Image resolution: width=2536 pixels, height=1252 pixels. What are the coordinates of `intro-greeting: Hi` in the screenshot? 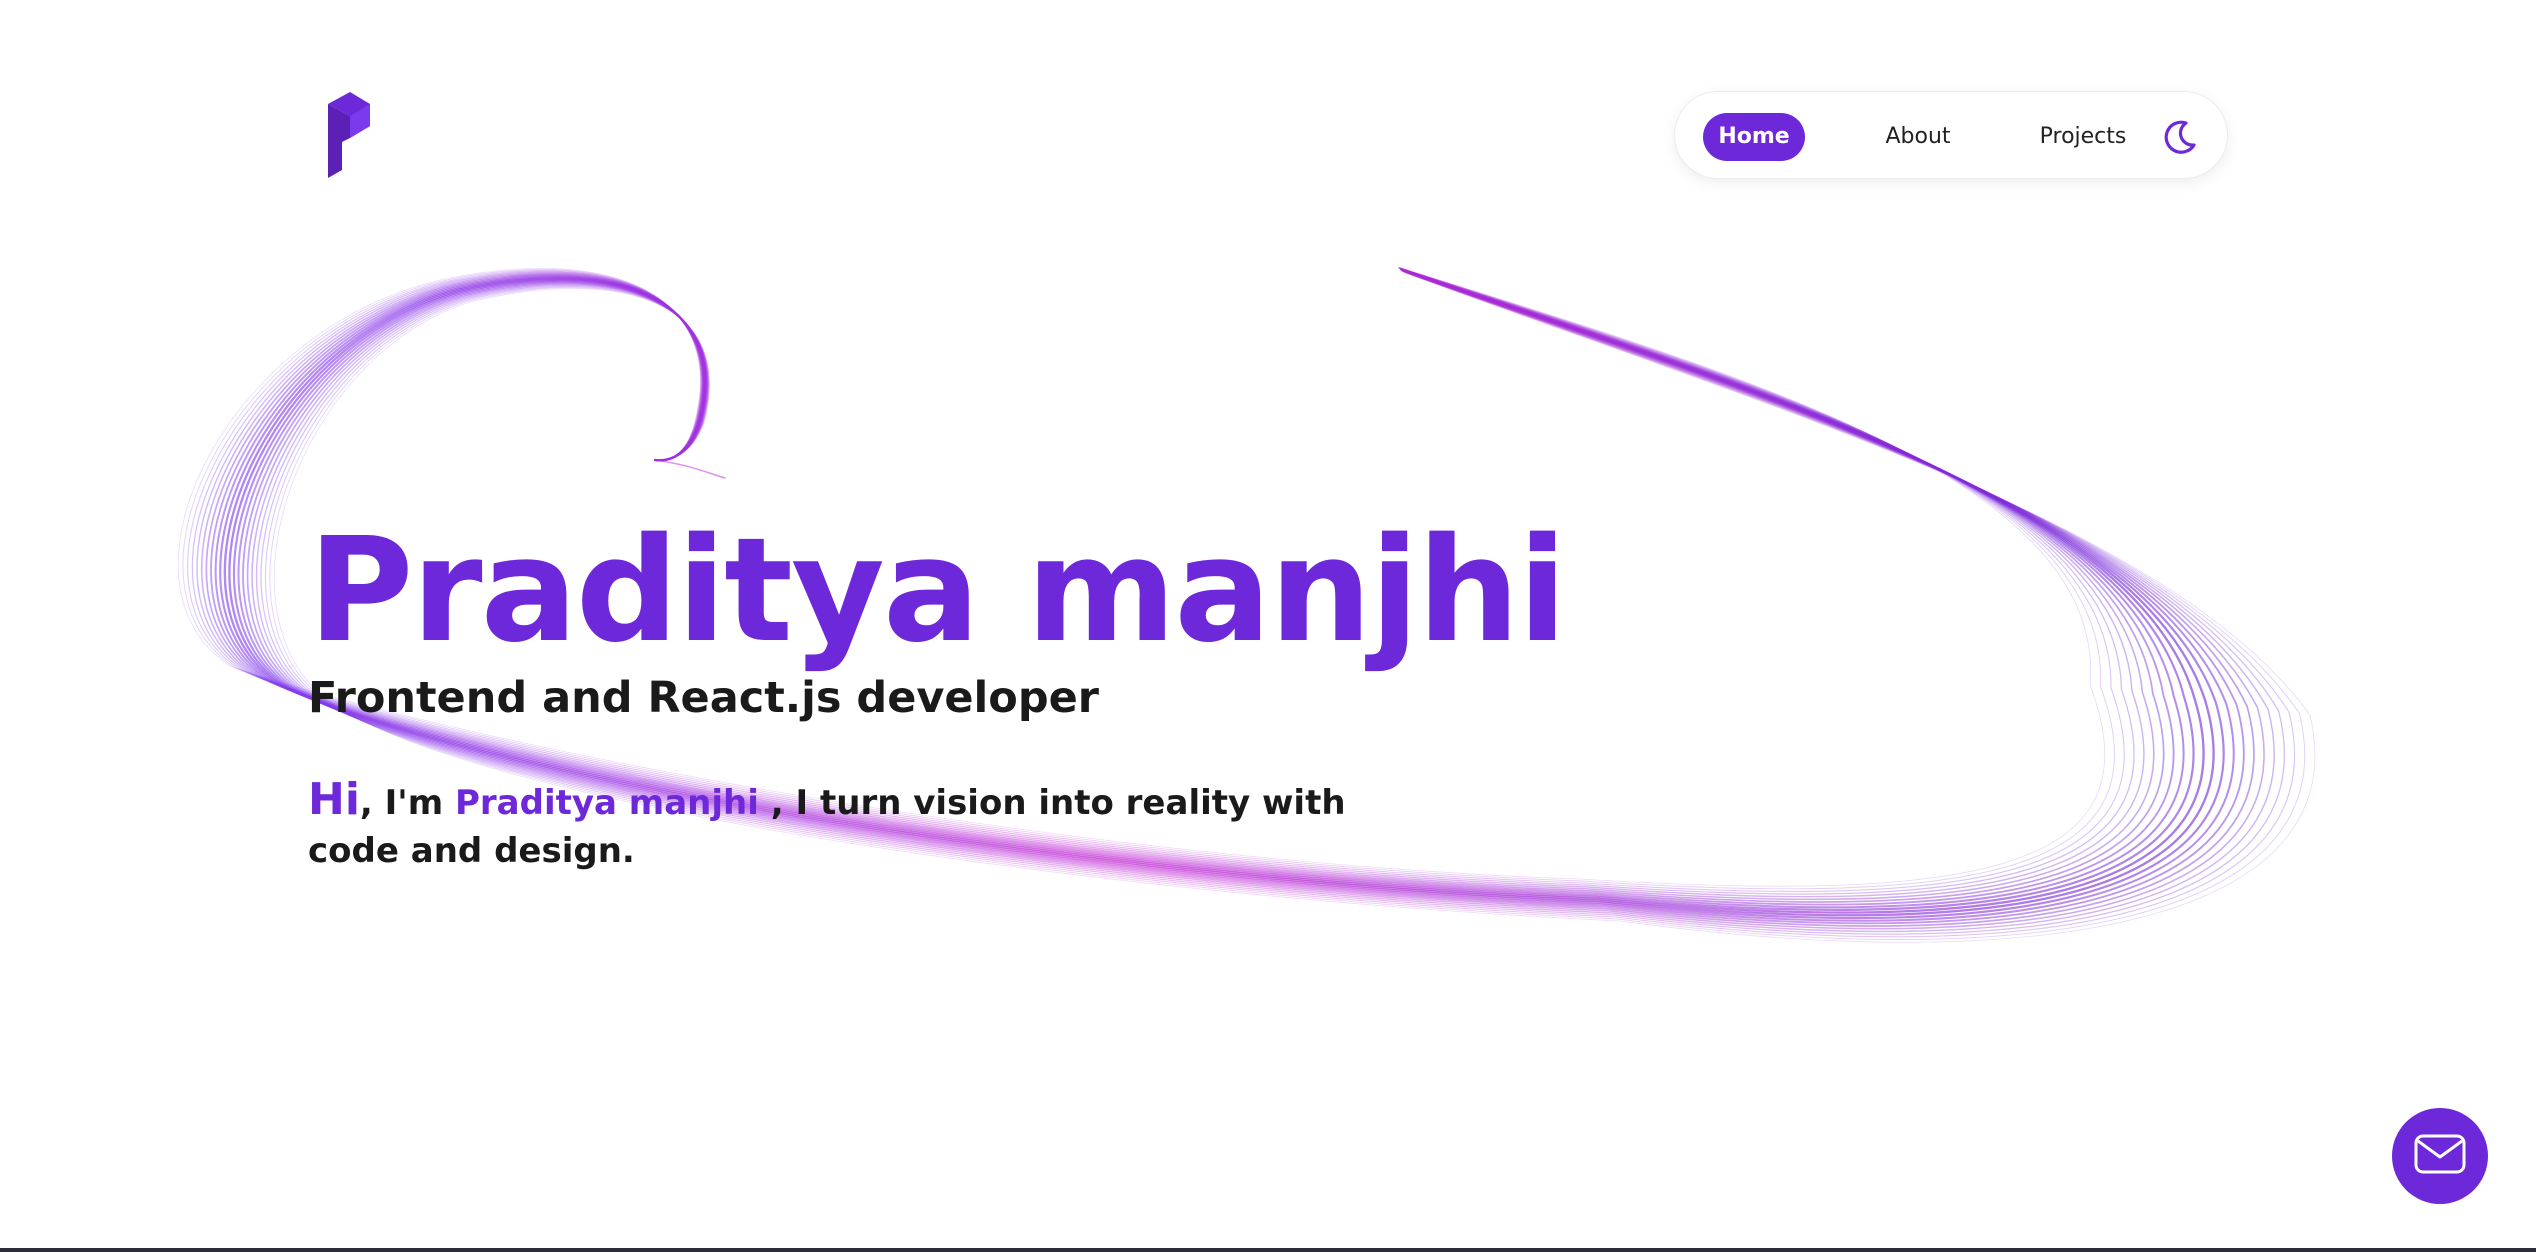 It's located at (334, 799).